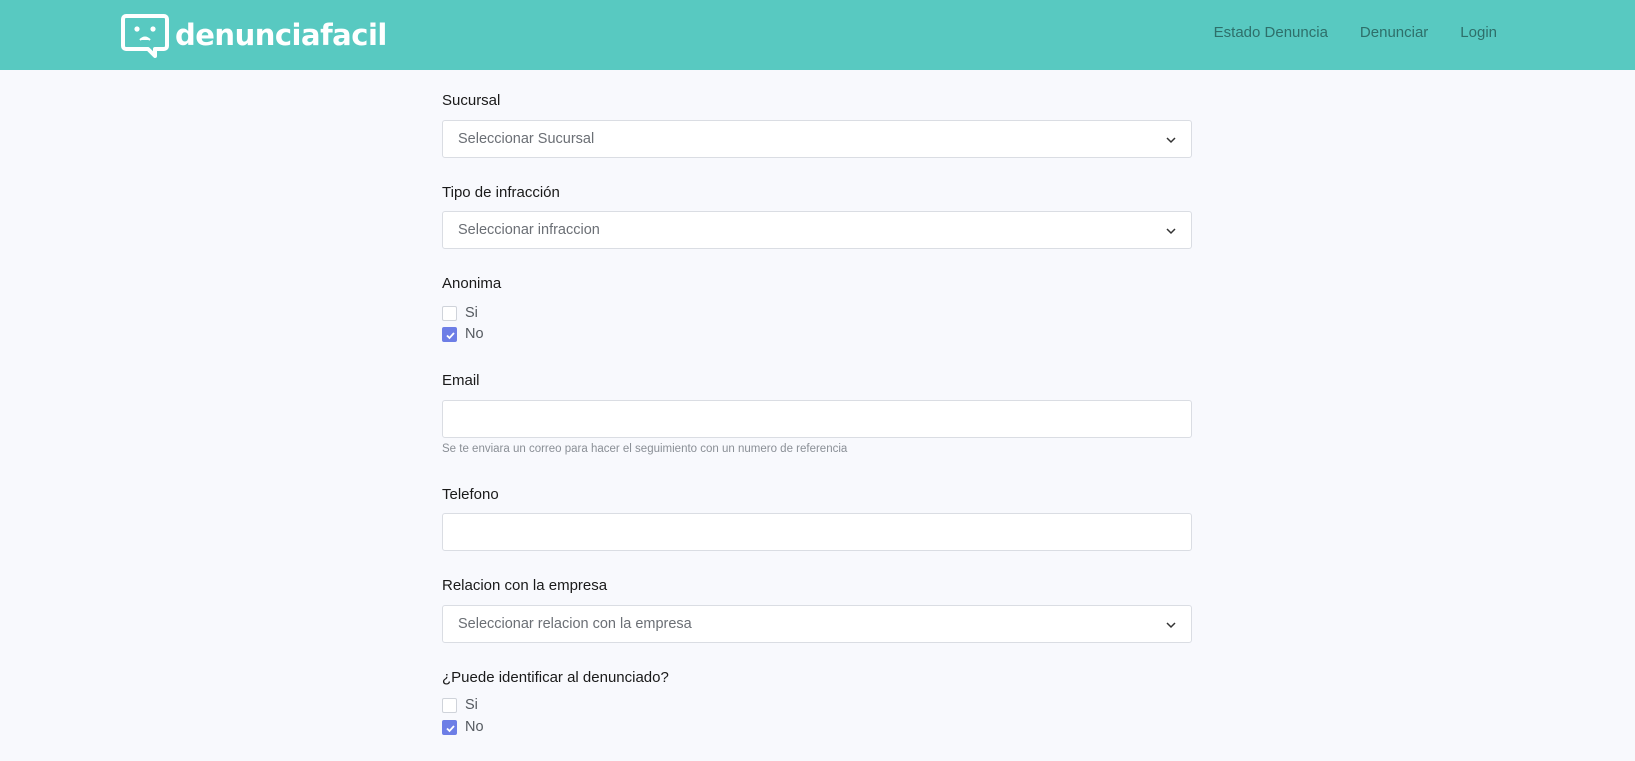 This screenshot has height=761, width=1635. What do you see at coordinates (463, 727) in the screenshot?
I see `identificar-option-no: No` at bounding box center [463, 727].